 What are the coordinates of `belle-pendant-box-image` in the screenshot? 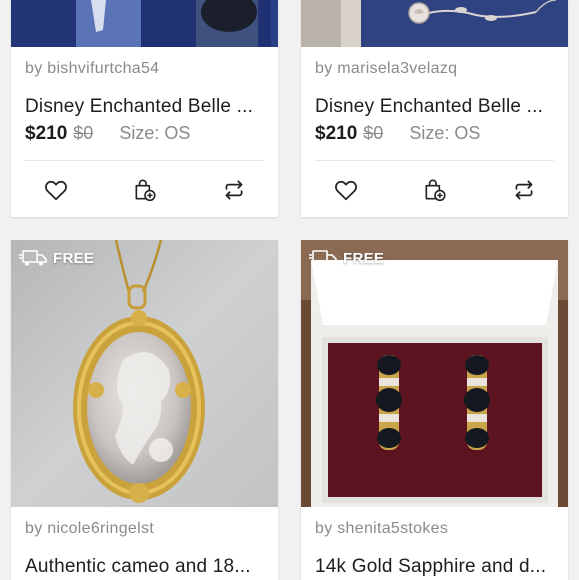 It's located at (144, 23).